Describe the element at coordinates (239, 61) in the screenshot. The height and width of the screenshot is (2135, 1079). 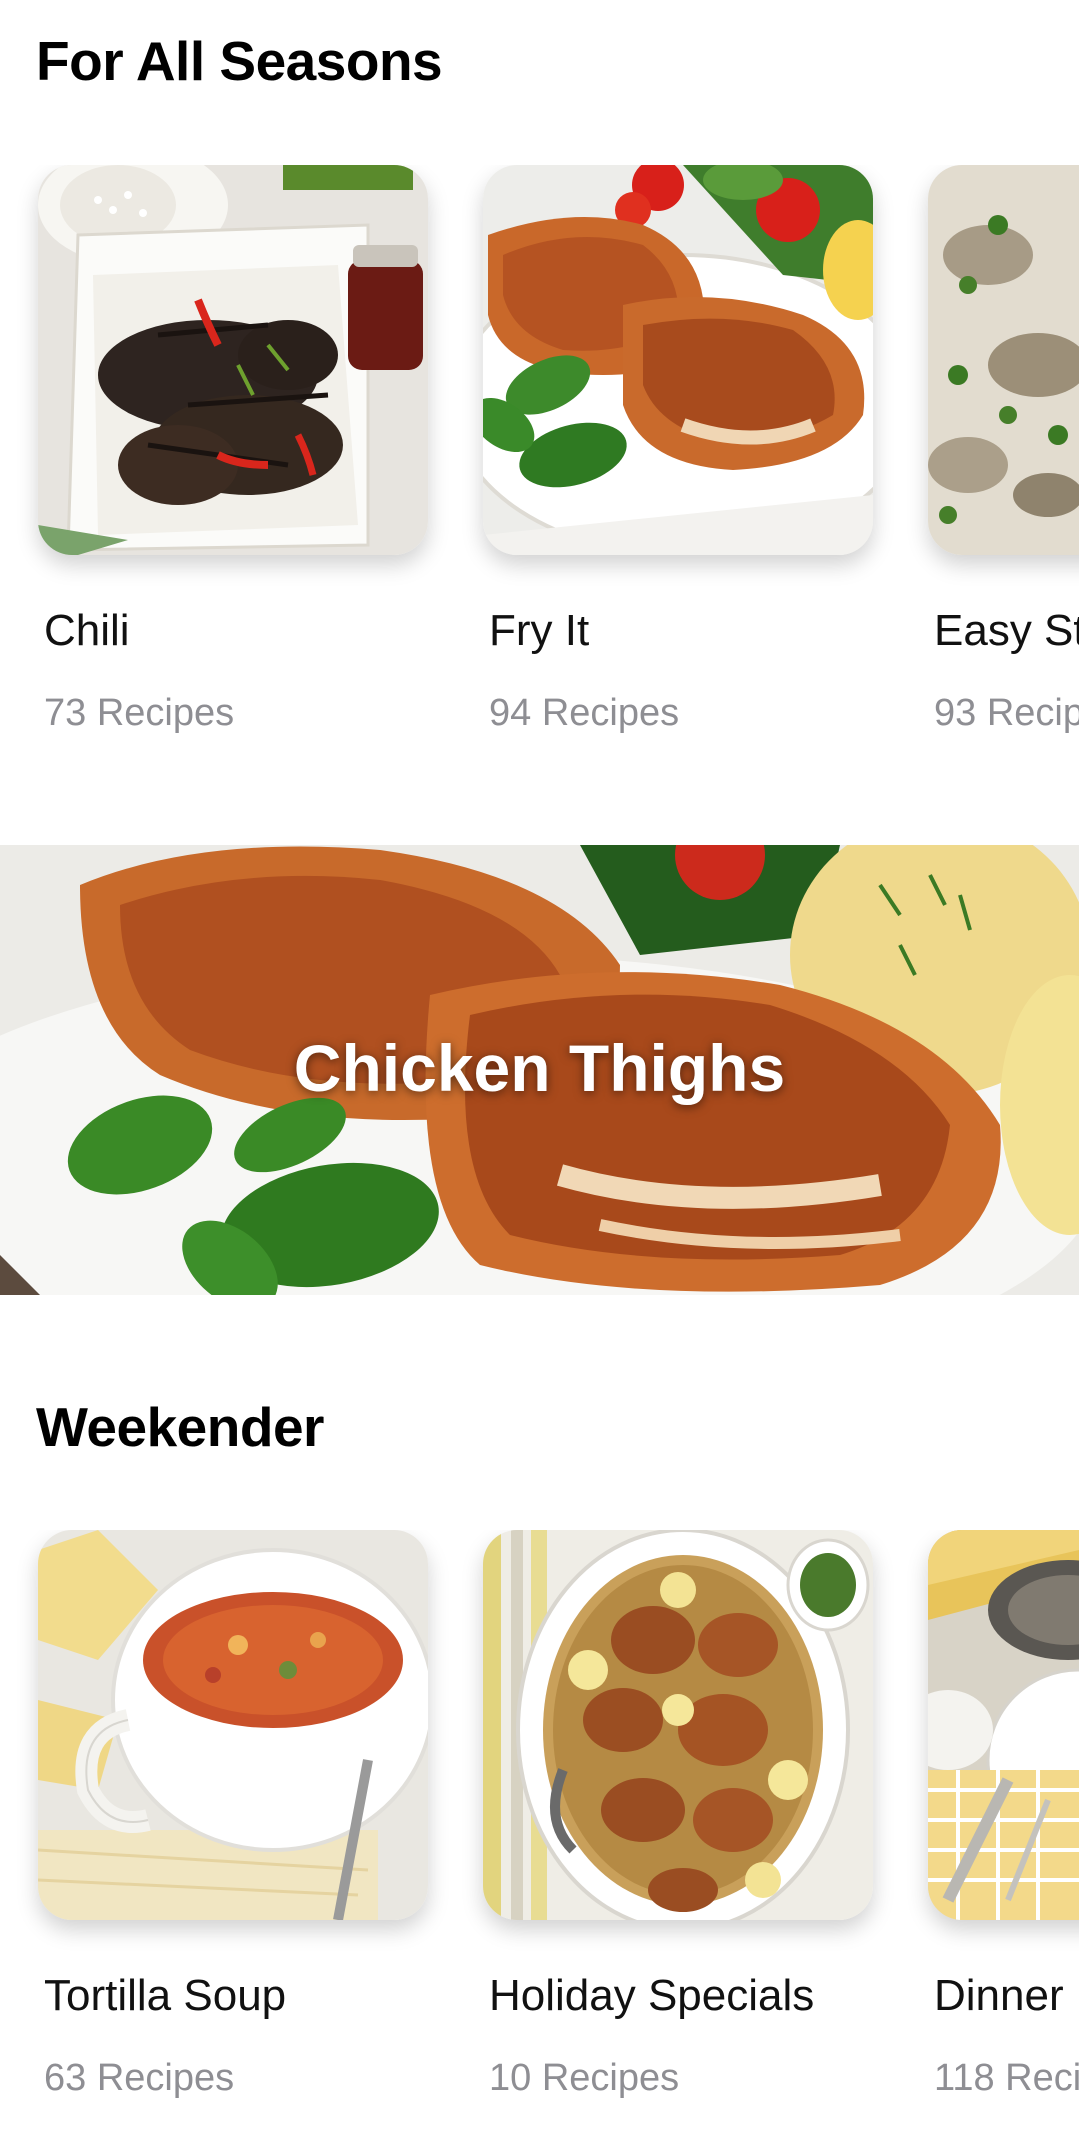
I see `section-title: For All Seasons` at that location.